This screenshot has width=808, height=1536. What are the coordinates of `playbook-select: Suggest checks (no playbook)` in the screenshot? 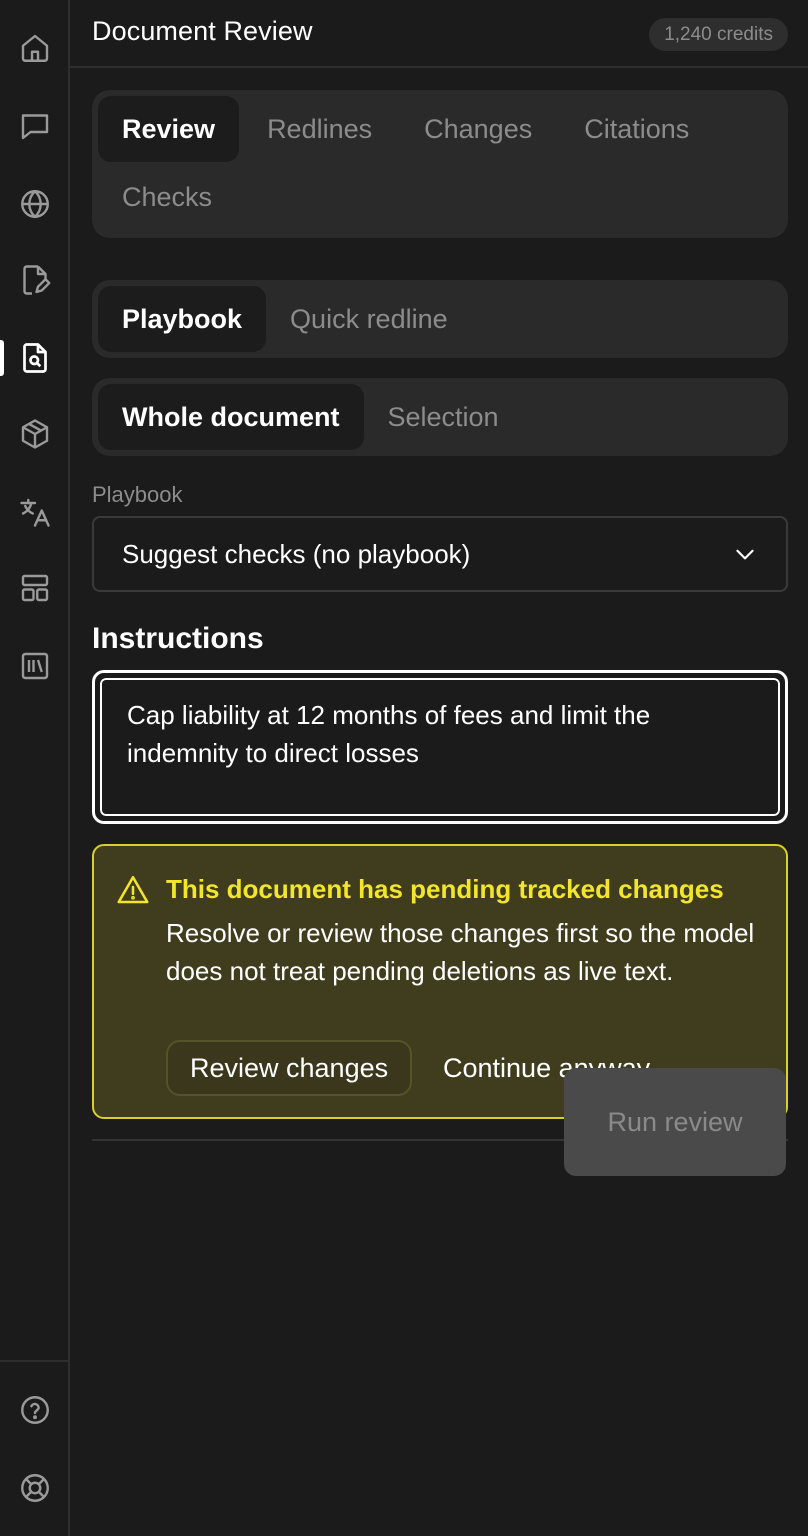 It's located at (440, 554).